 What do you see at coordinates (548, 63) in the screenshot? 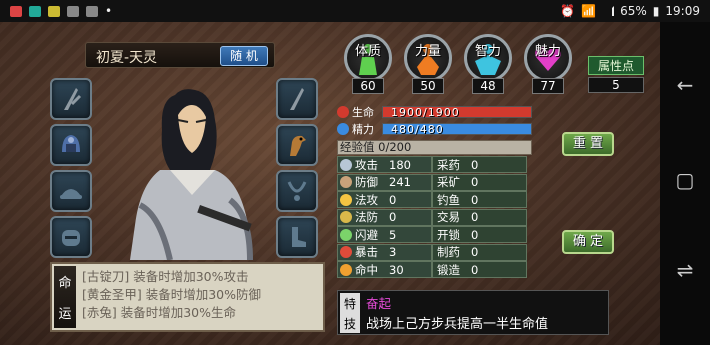
I see `attr-charisma: 魅力 77` at bounding box center [548, 63].